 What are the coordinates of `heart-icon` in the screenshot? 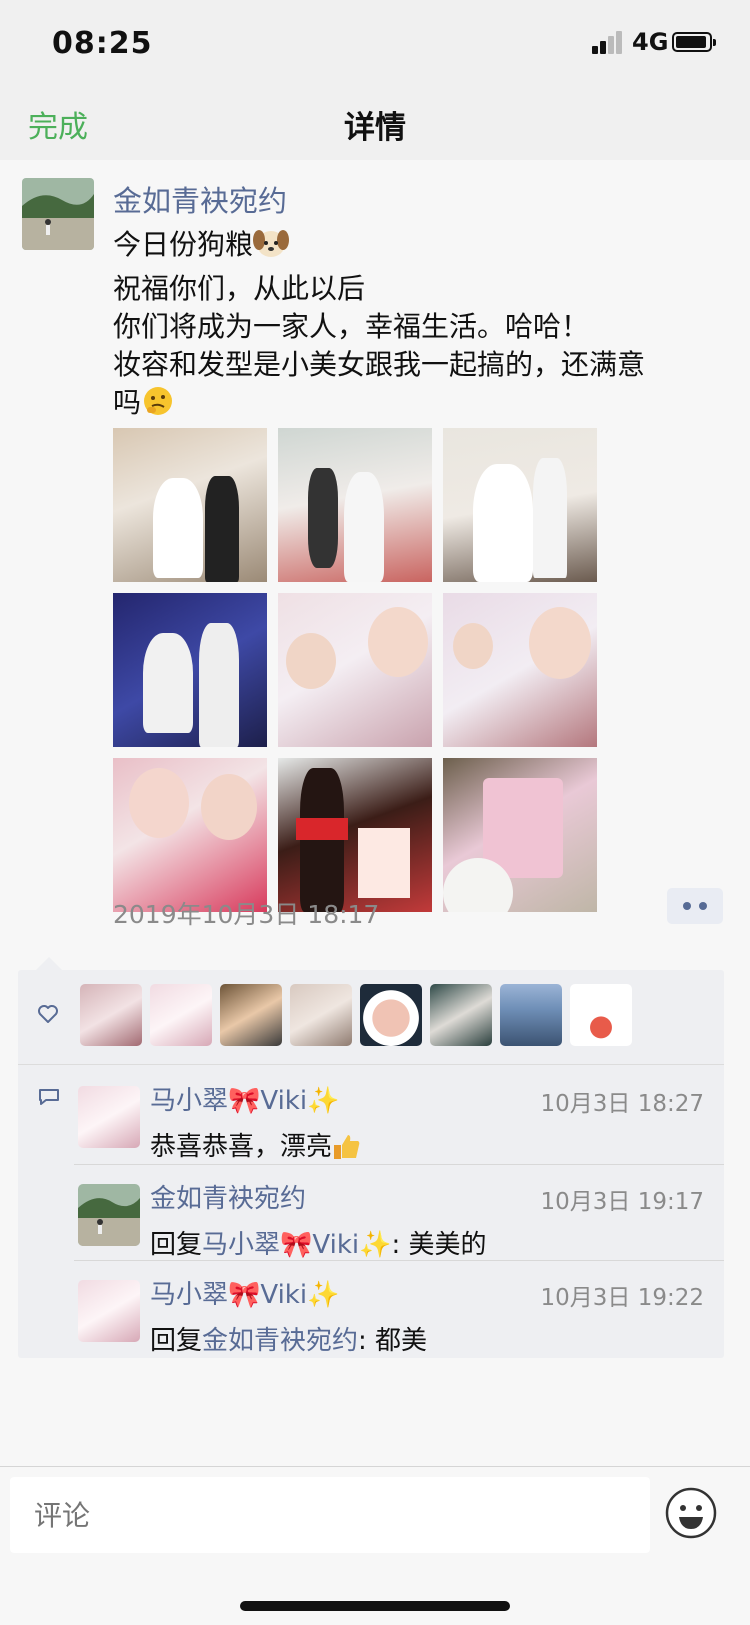 It's located at (48, 1014).